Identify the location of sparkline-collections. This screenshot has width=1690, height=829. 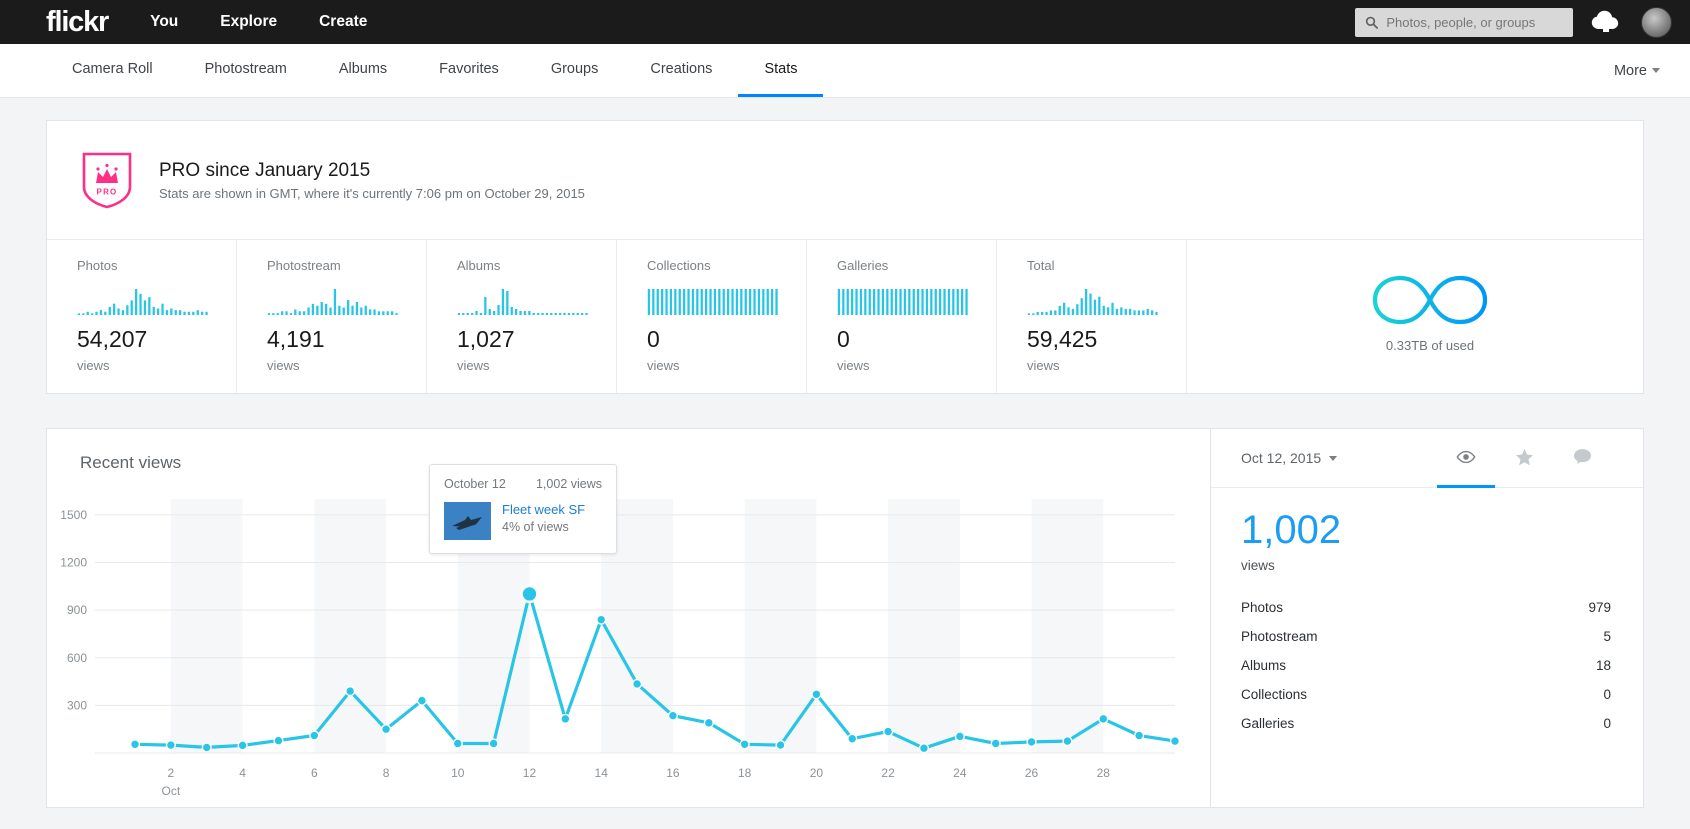
(712, 302).